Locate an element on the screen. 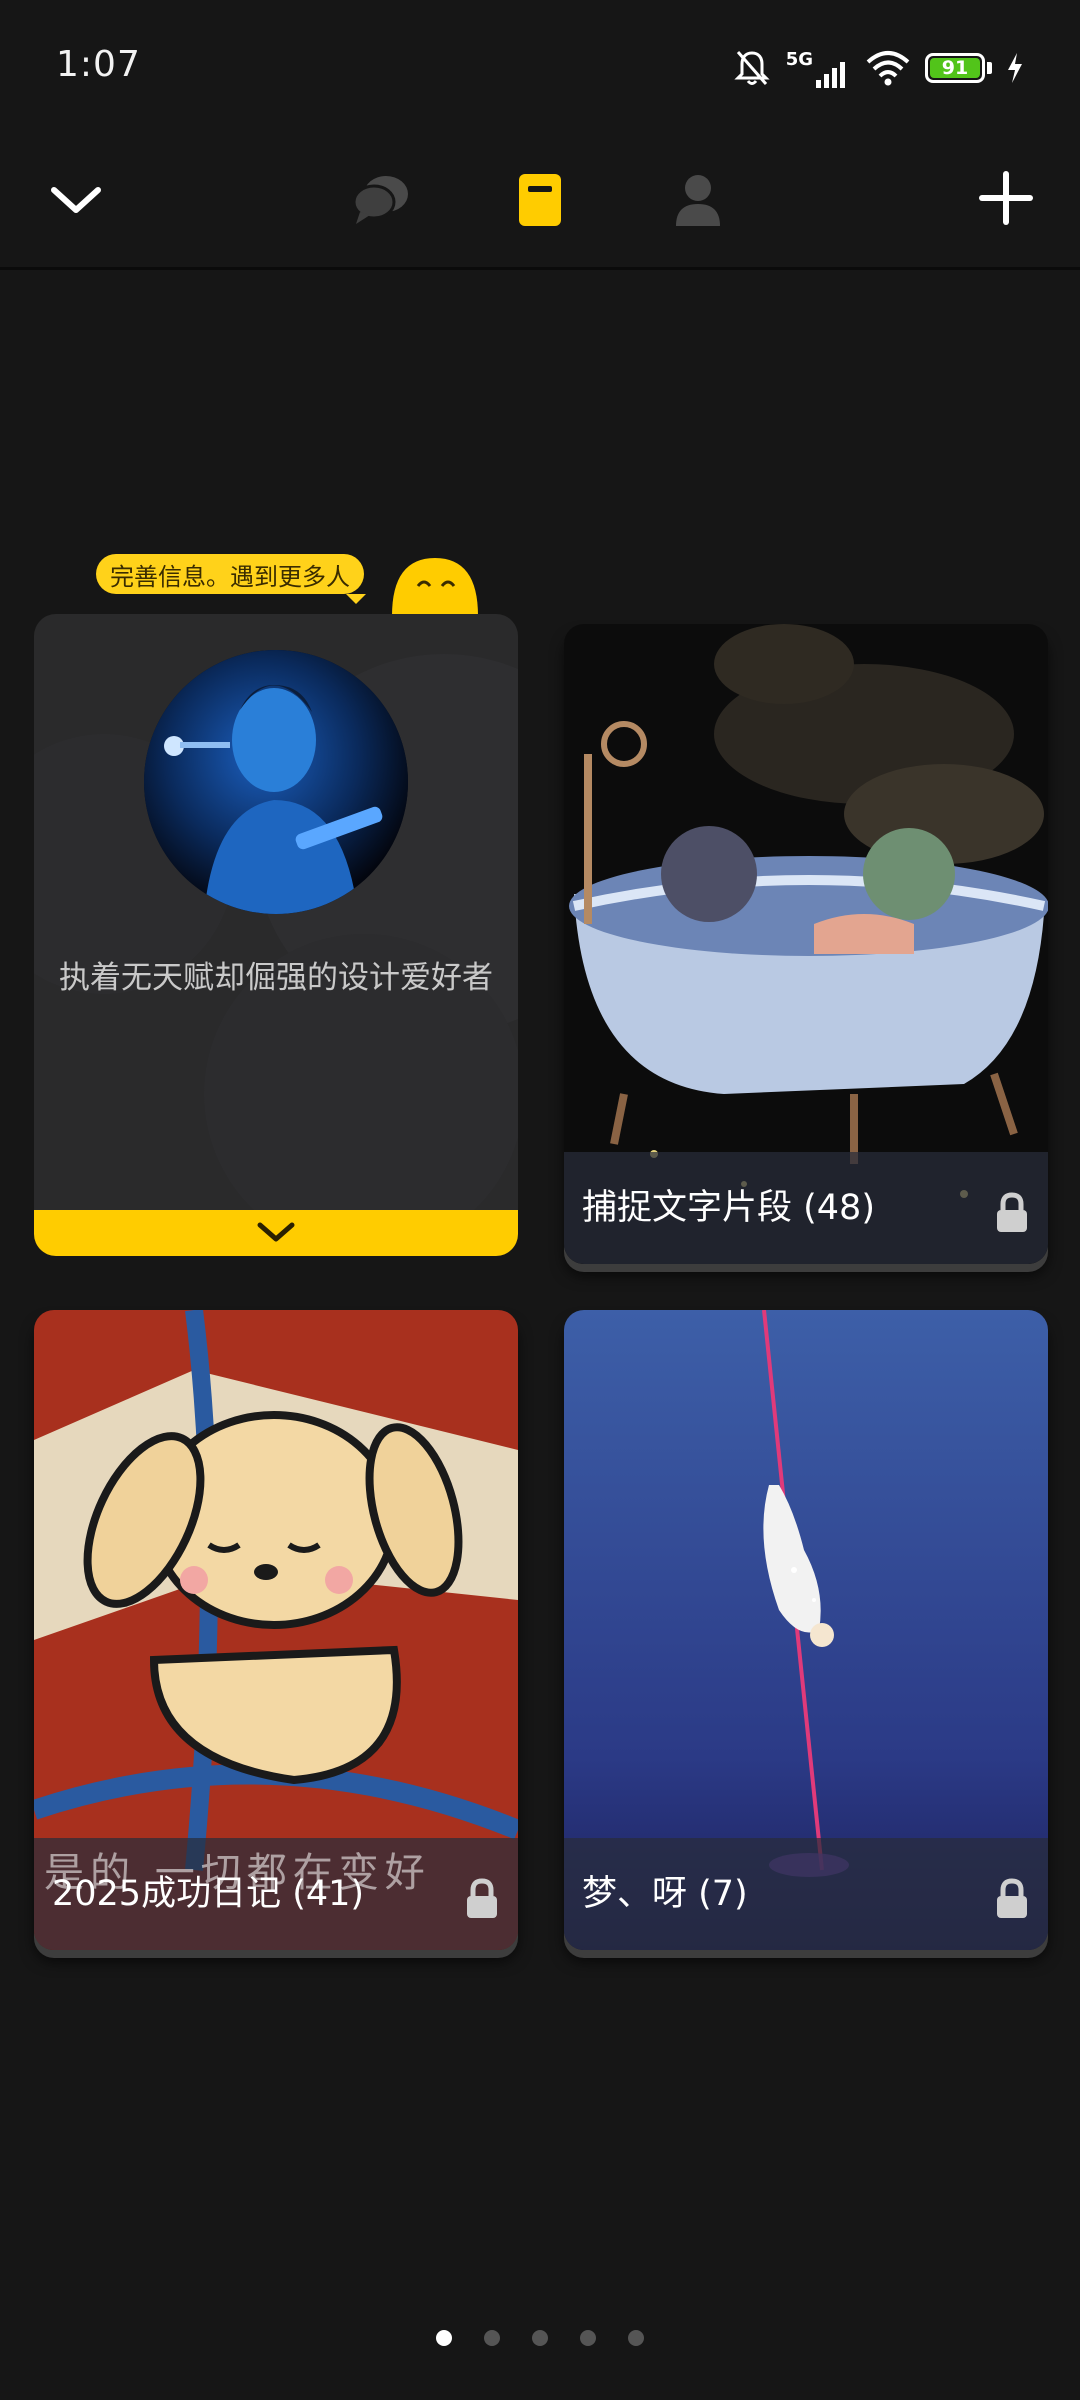 The image size is (1080, 2400). person-icon is located at coordinates (698, 200).